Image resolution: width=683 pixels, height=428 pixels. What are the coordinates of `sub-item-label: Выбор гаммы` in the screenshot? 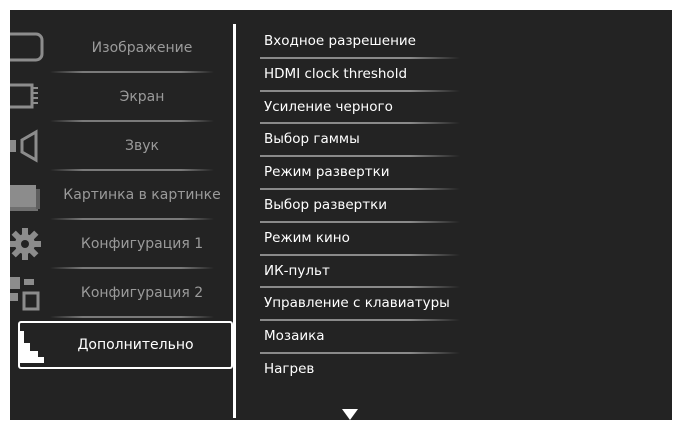 It's located at (312, 139).